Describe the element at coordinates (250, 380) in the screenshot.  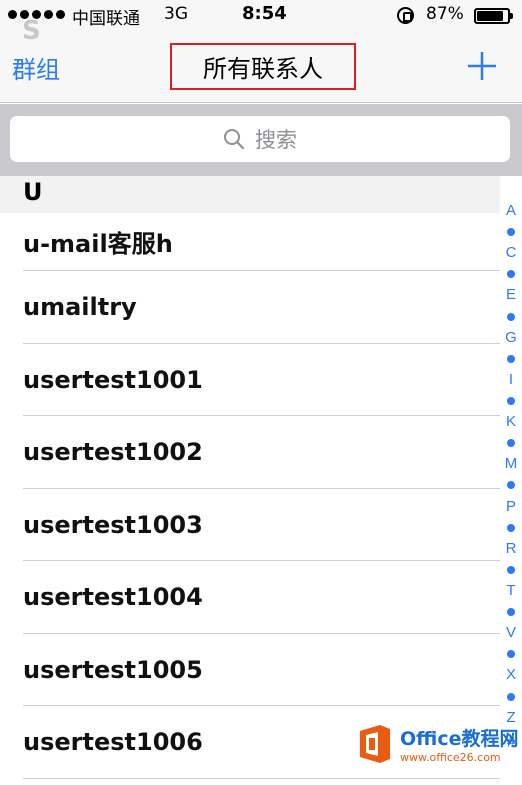
I see `contact-row: usertest1001` at that location.